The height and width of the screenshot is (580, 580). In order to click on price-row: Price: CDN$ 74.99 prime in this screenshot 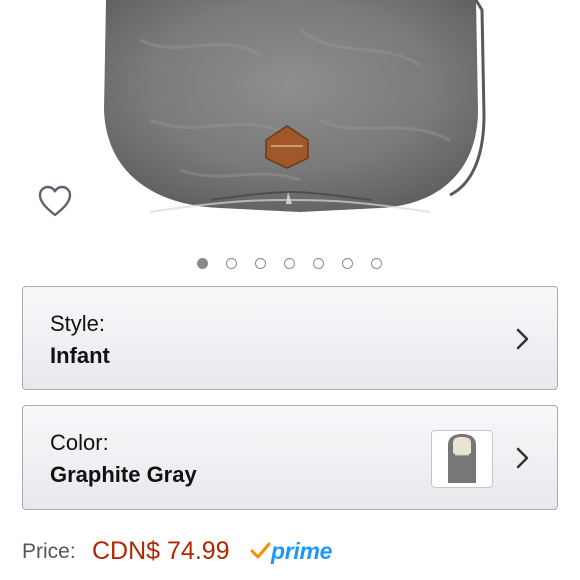, I will do `click(292, 553)`.